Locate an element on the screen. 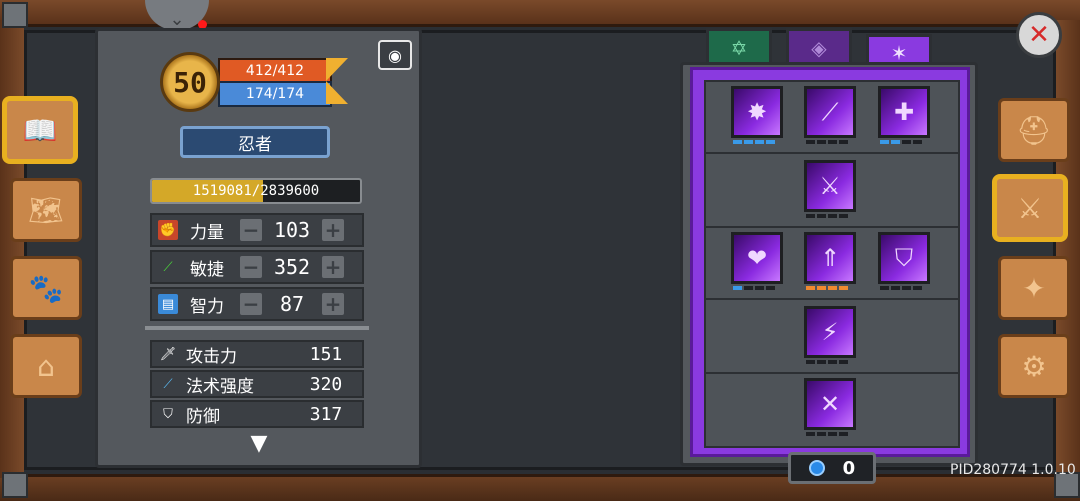 The height and width of the screenshot is (501, 1080). skill-slot: ⚔ is located at coordinates (830, 186).